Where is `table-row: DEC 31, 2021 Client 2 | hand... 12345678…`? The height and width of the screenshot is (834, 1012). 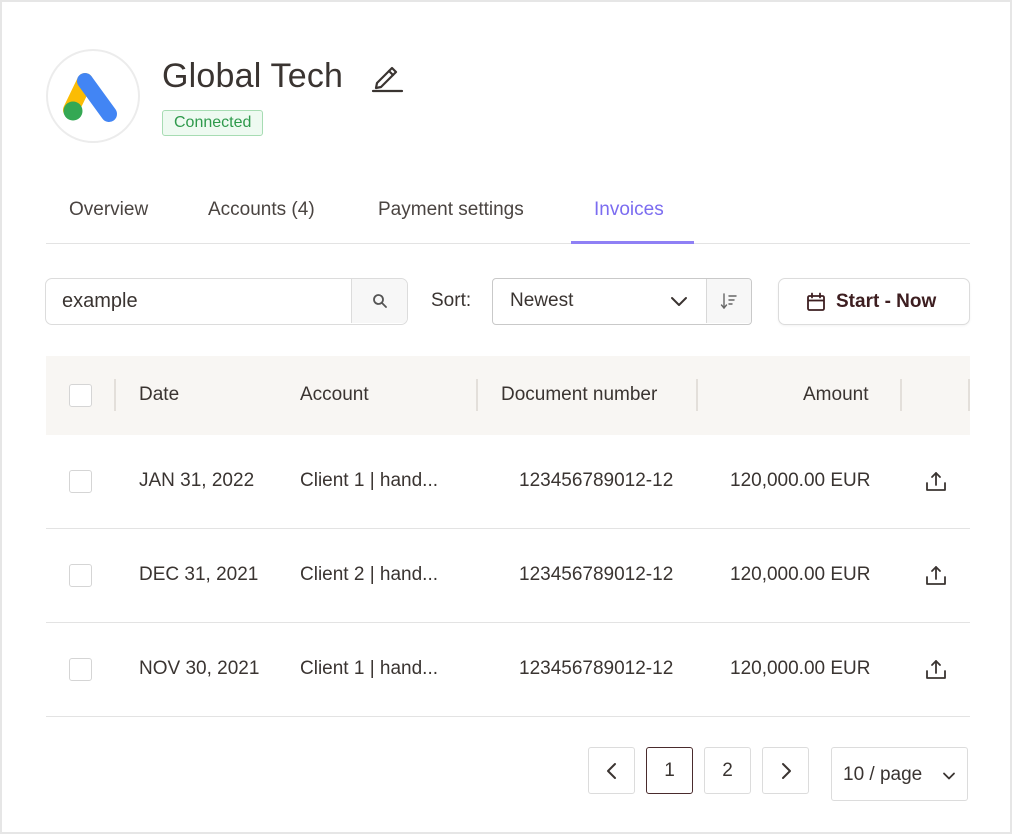 table-row: DEC 31, 2021 Client 2 | hand... 12345678… is located at coordinates (508, 576).